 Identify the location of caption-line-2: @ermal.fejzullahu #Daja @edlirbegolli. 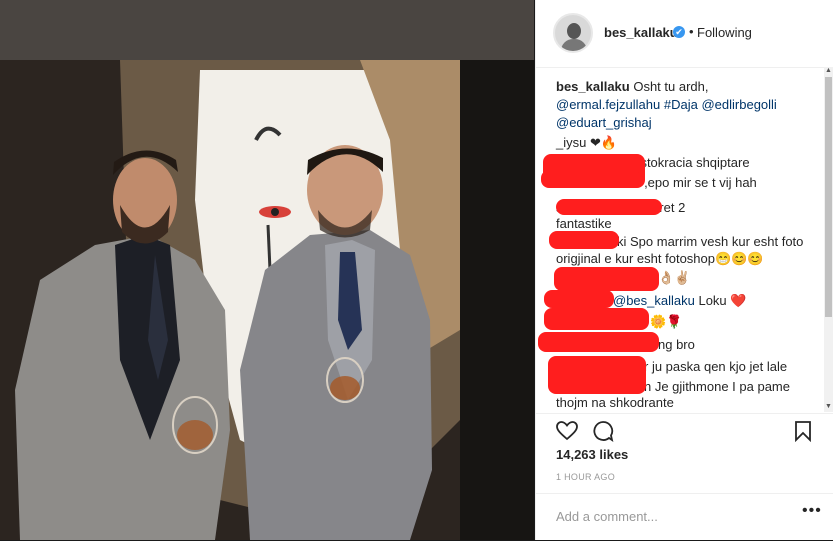
(666, 105).